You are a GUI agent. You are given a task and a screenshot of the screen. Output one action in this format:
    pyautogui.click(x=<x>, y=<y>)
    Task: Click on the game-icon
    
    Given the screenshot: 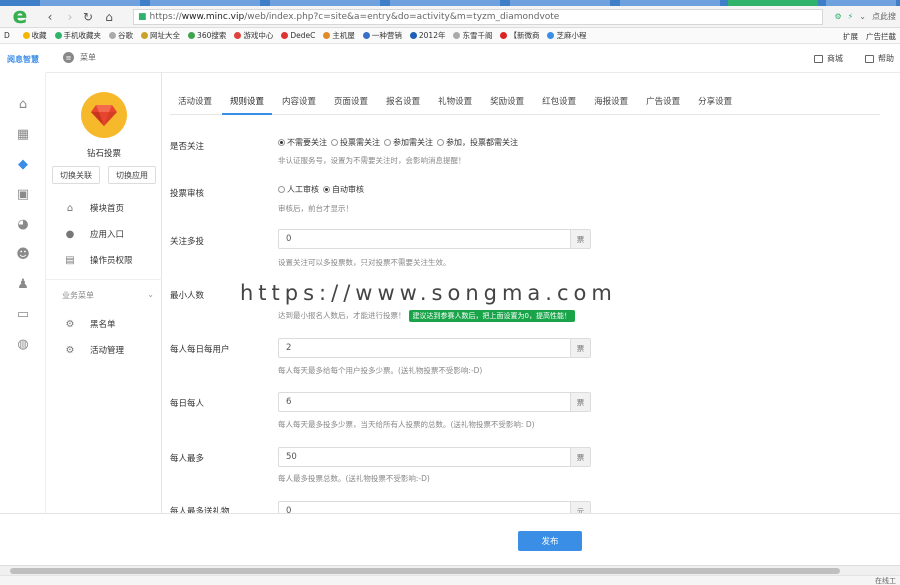 What is the action you would take?
    pyautogui.click(x=238, y=35)
    